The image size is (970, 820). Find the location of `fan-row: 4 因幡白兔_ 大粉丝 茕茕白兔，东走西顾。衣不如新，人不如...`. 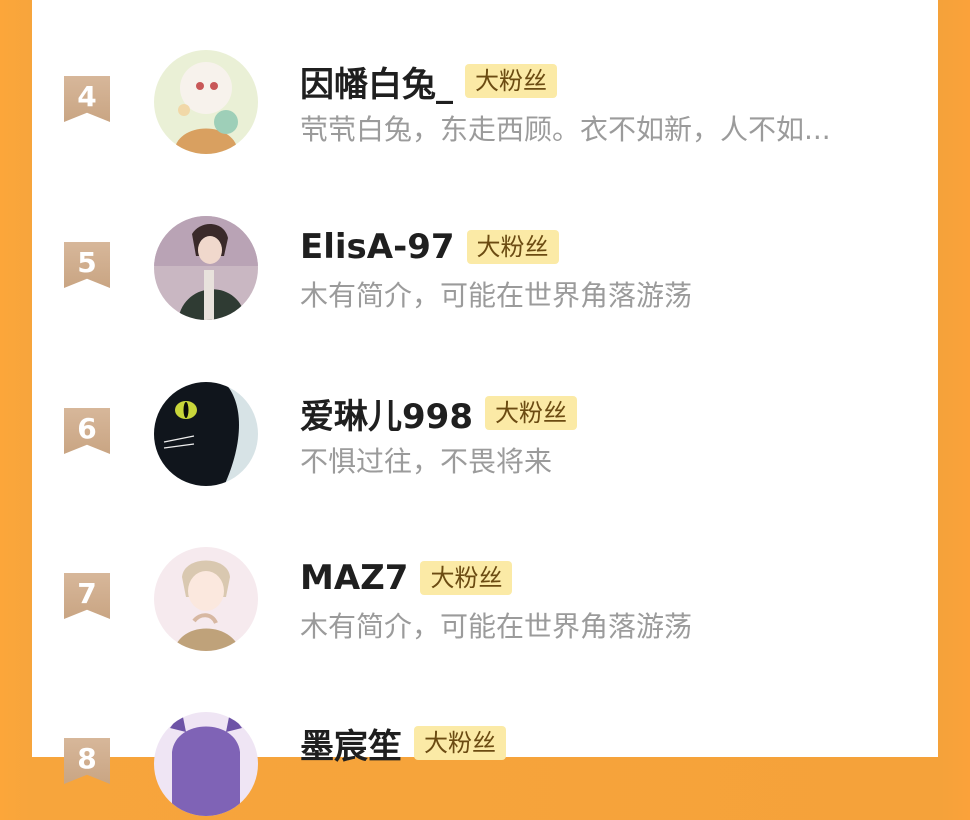

fan-row: 4 因幡白兔_ 大粉丝 茕茕白兔，东走西顾。衣不如新，人不如... is located at coordinates (485, 103).